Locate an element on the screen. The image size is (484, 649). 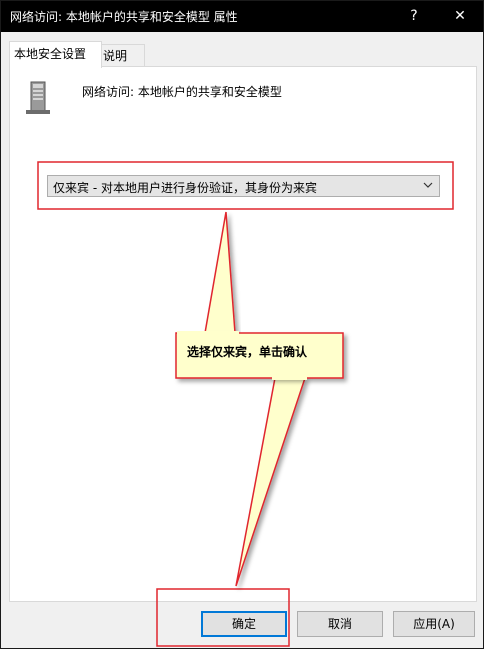
window-title: 网络访问: 本地帐户的共享和安全模型 属性 is located at coordinates (124, 17).